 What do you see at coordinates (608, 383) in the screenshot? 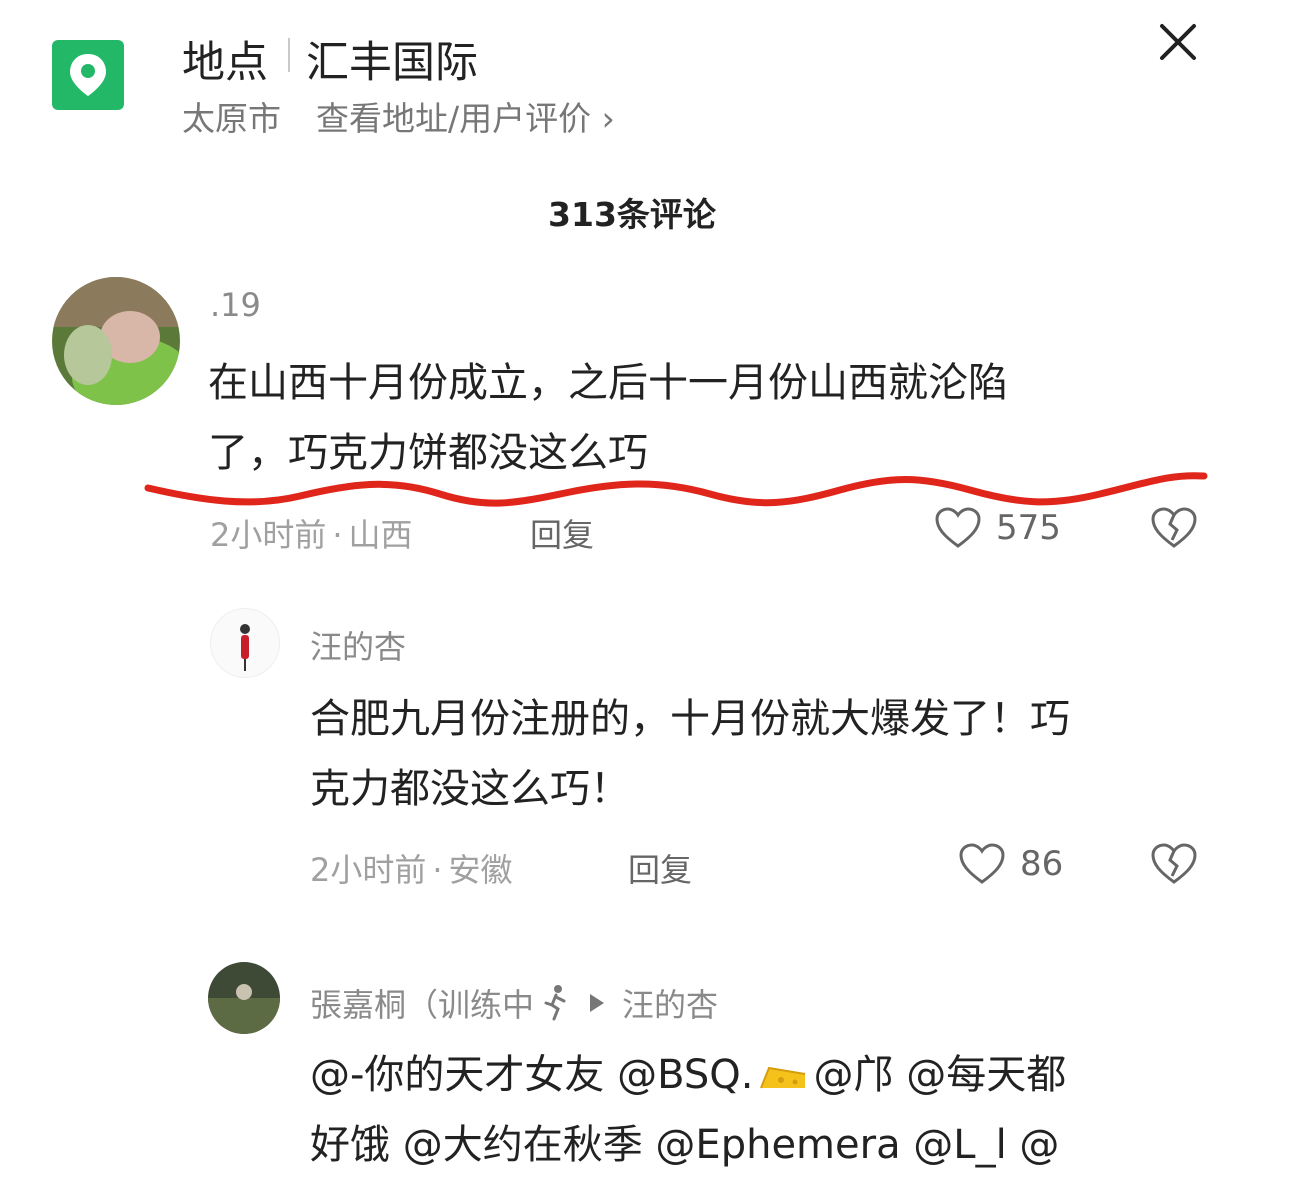
I see `comment-text-line: 在山西十月份成立，之后十一月份山西就沦陷` at bounding box center [608, 383].